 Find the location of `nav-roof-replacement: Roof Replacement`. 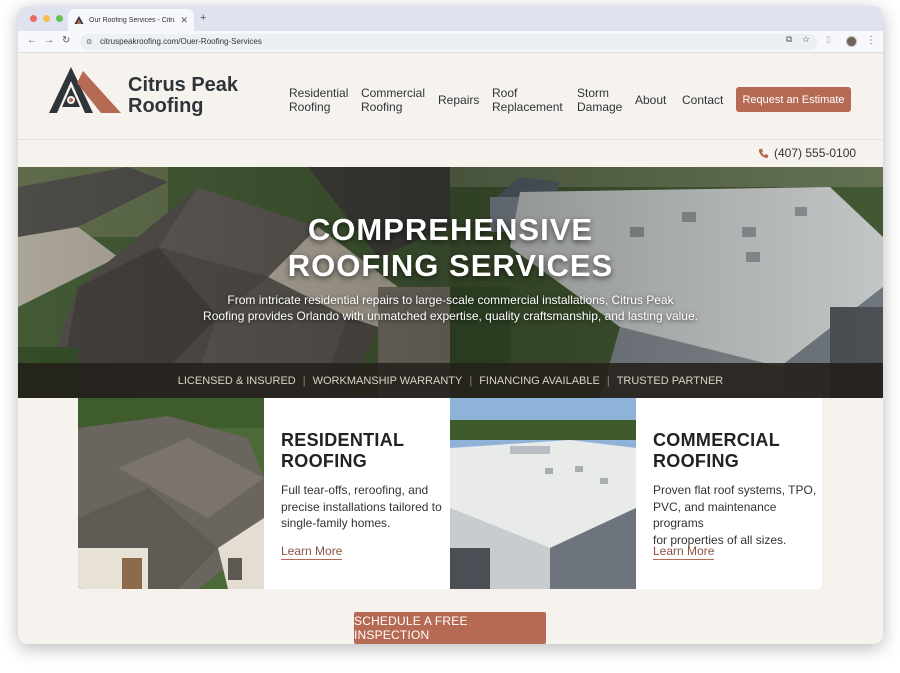

nav-roof-replacement: Roof Replacement is located at coordinates (527, 100).